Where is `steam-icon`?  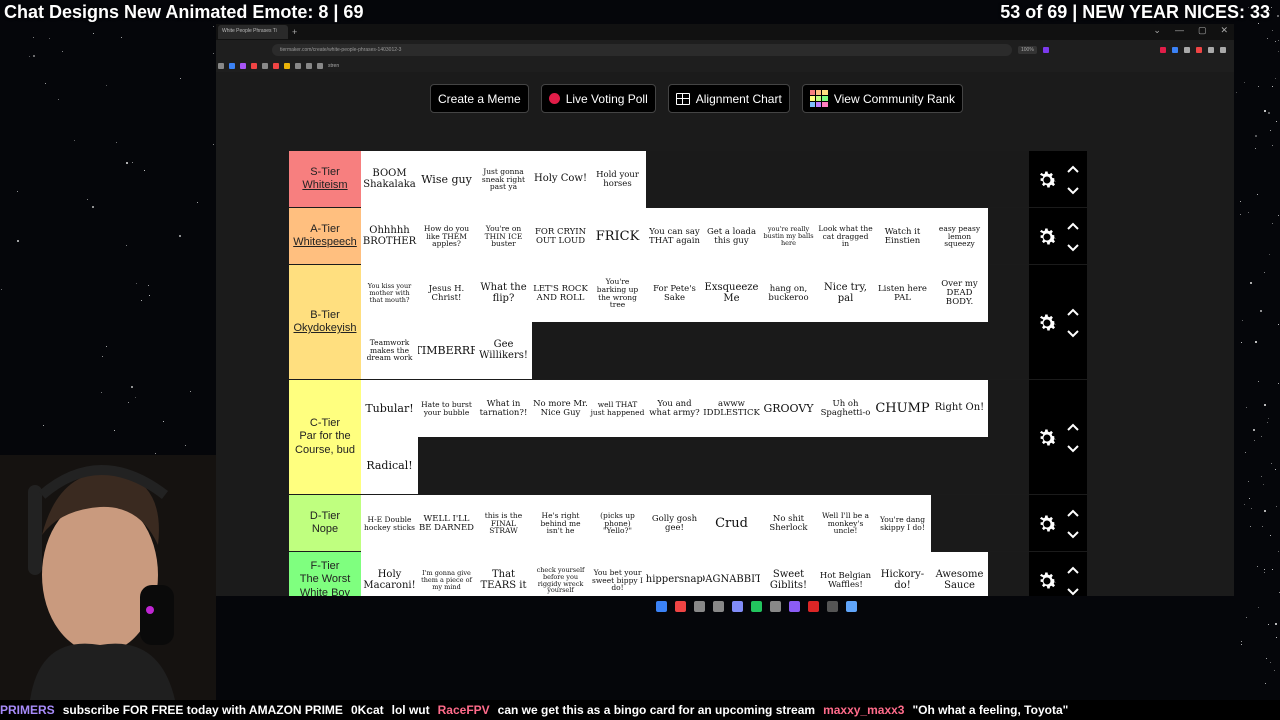 steam-icon is located at coordinates (699, 606).